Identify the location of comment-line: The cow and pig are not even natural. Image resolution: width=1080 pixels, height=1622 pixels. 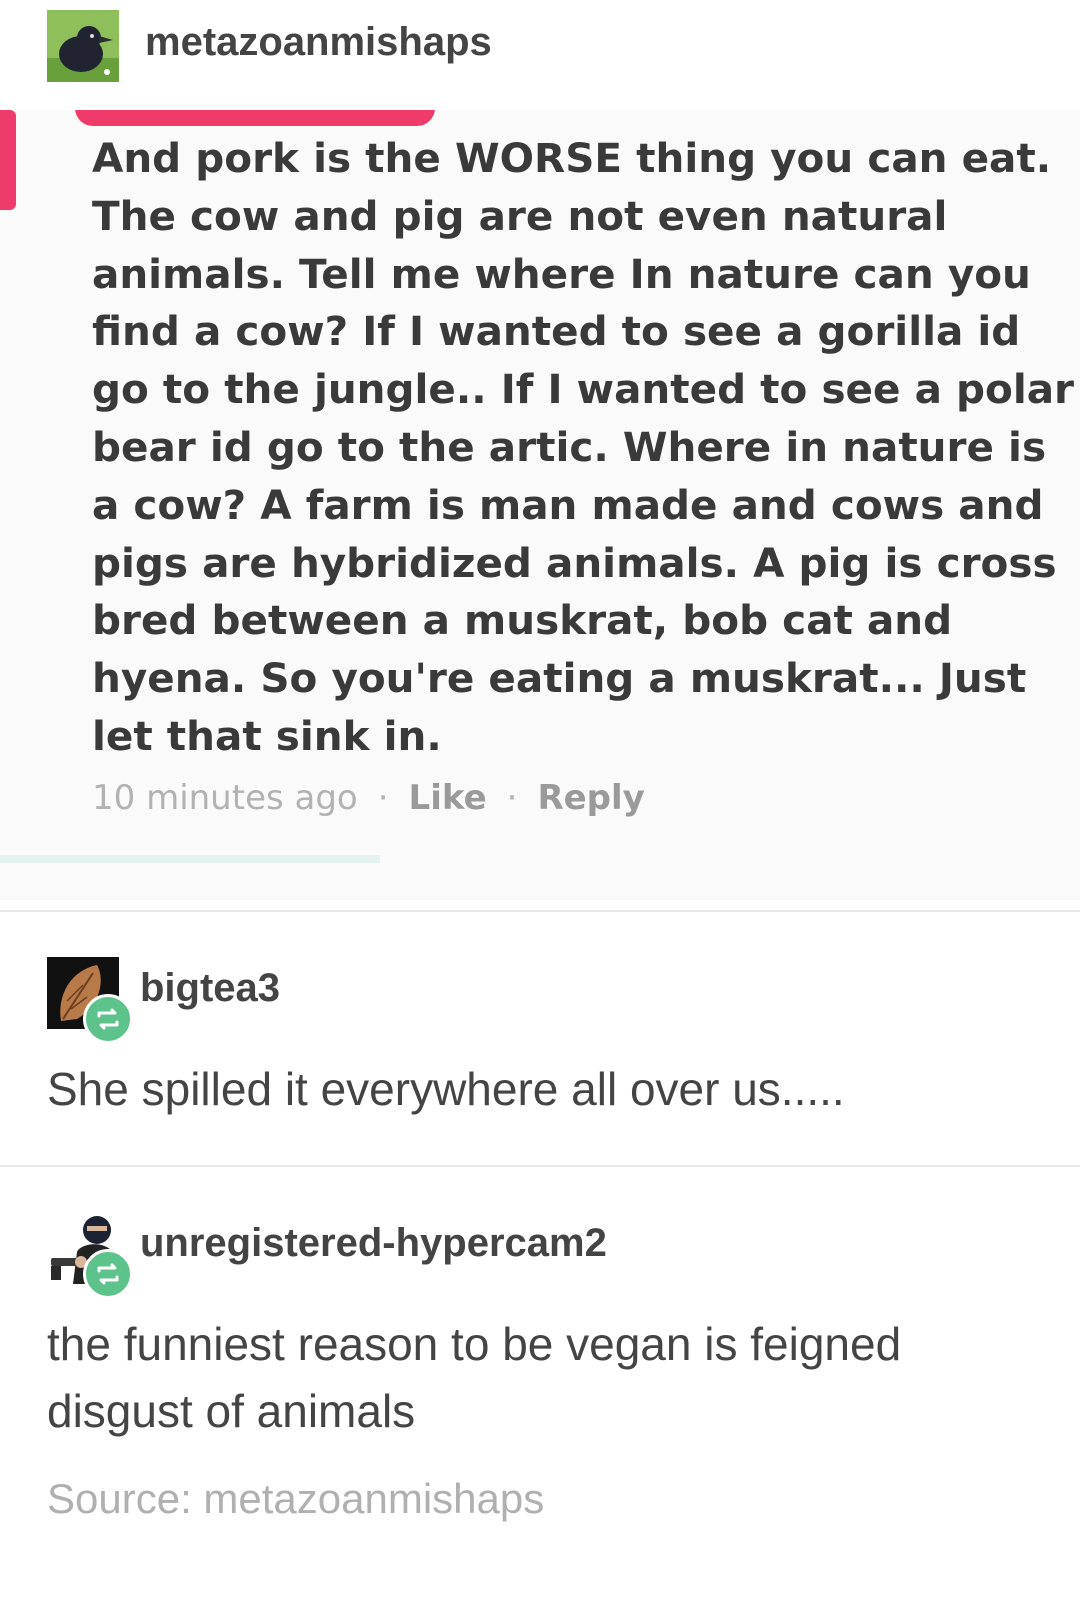
(520, 215).